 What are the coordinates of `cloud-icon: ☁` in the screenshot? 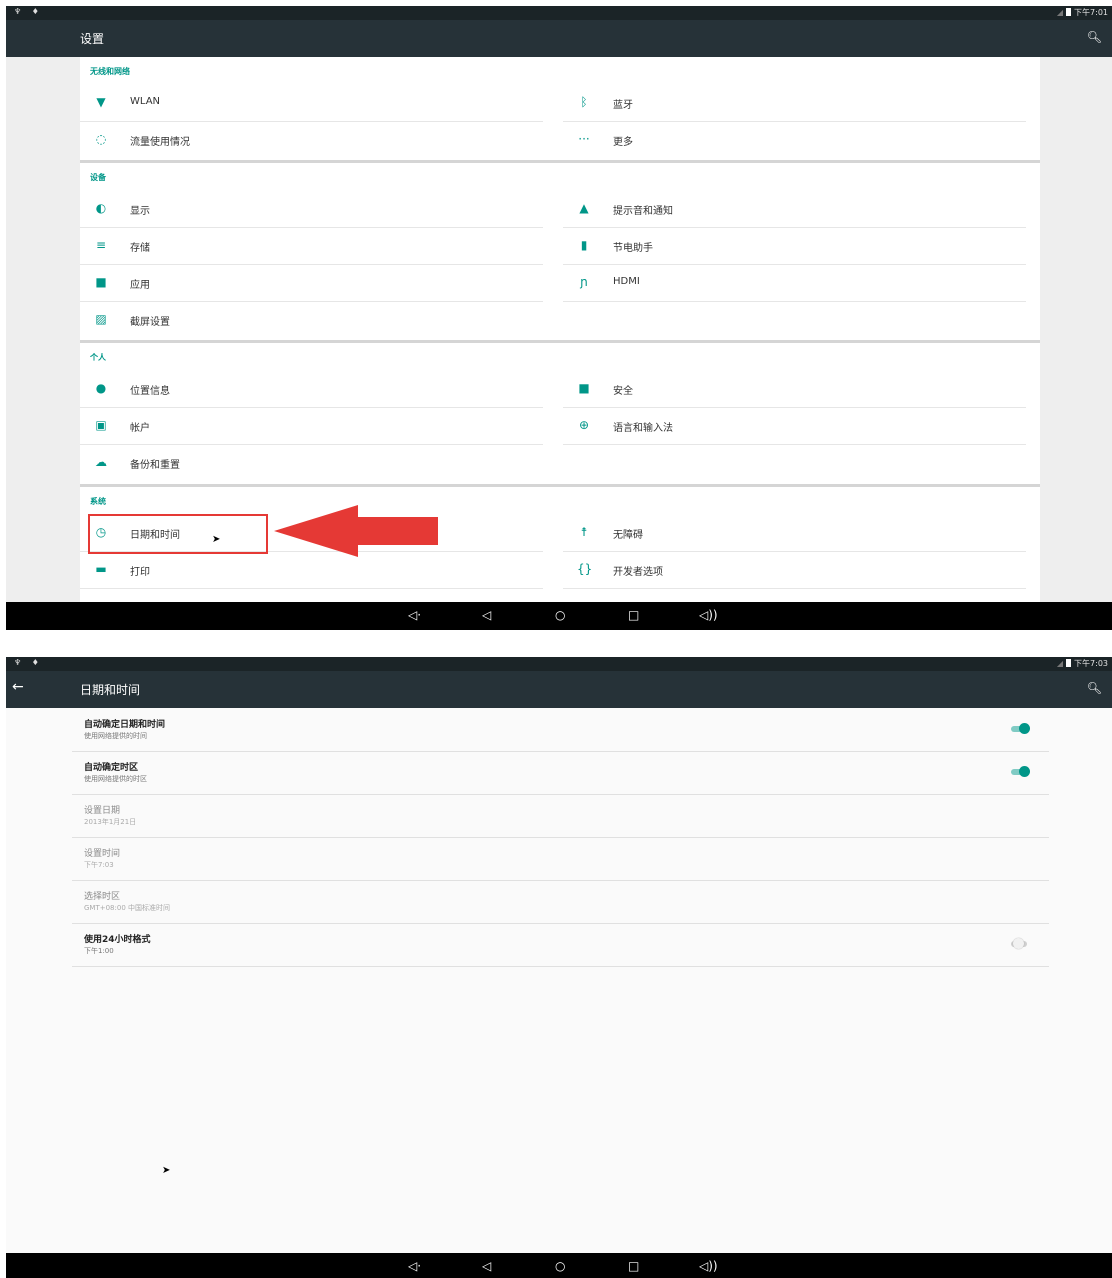 It's located at (101, 462).